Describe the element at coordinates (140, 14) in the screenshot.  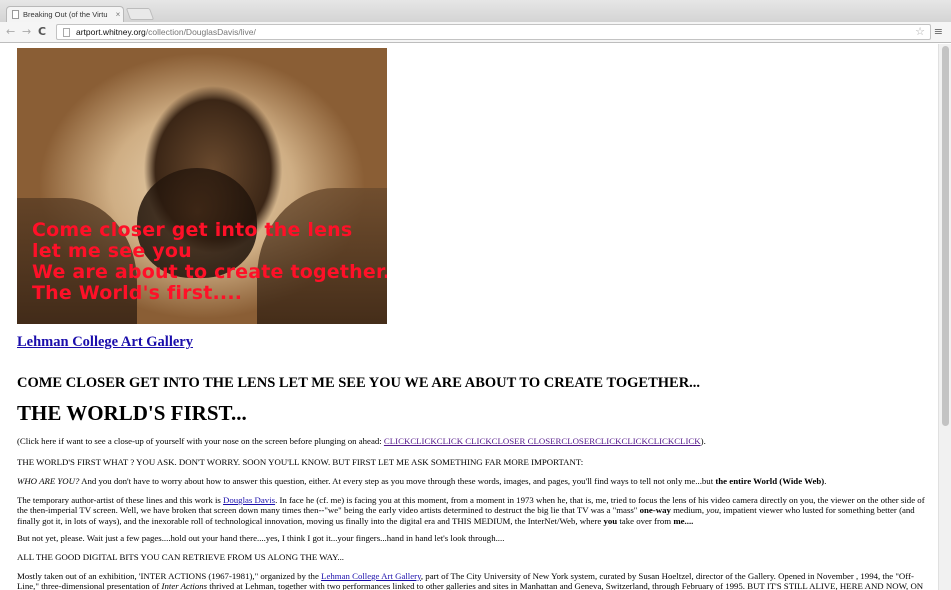
I see `new-tab-button` at that location.